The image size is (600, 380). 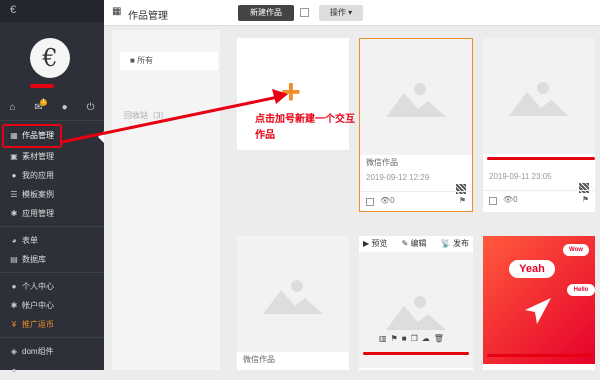 I want to click on work-card: 微信作品, so click(x=293, y=303).